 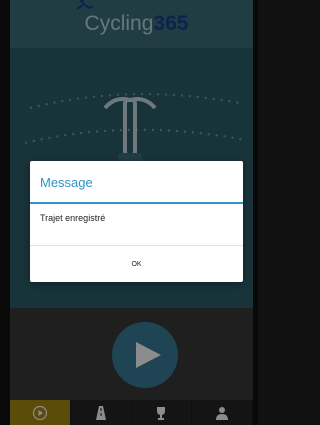 What do you see at coordinates (136, 203) in the screenshot?
I see `dialog-divider` at bounding box center [136, 203].